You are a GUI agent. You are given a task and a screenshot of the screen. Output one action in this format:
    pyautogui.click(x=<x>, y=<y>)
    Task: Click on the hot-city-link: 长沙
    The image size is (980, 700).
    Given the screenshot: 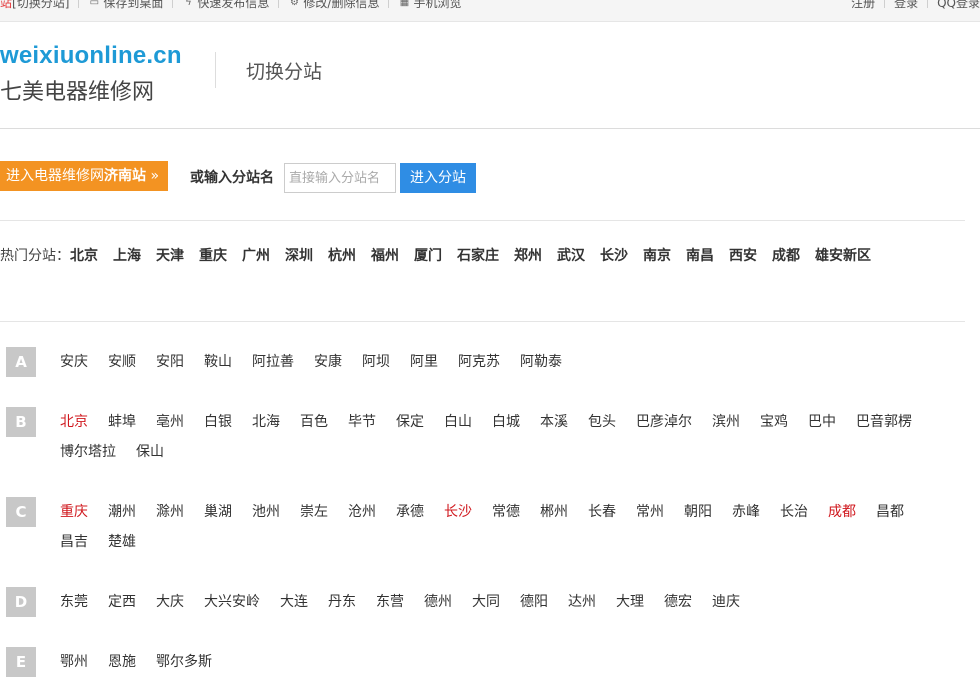 What is the action you would take?
    pyautogui.click(x=614, y=256)
    